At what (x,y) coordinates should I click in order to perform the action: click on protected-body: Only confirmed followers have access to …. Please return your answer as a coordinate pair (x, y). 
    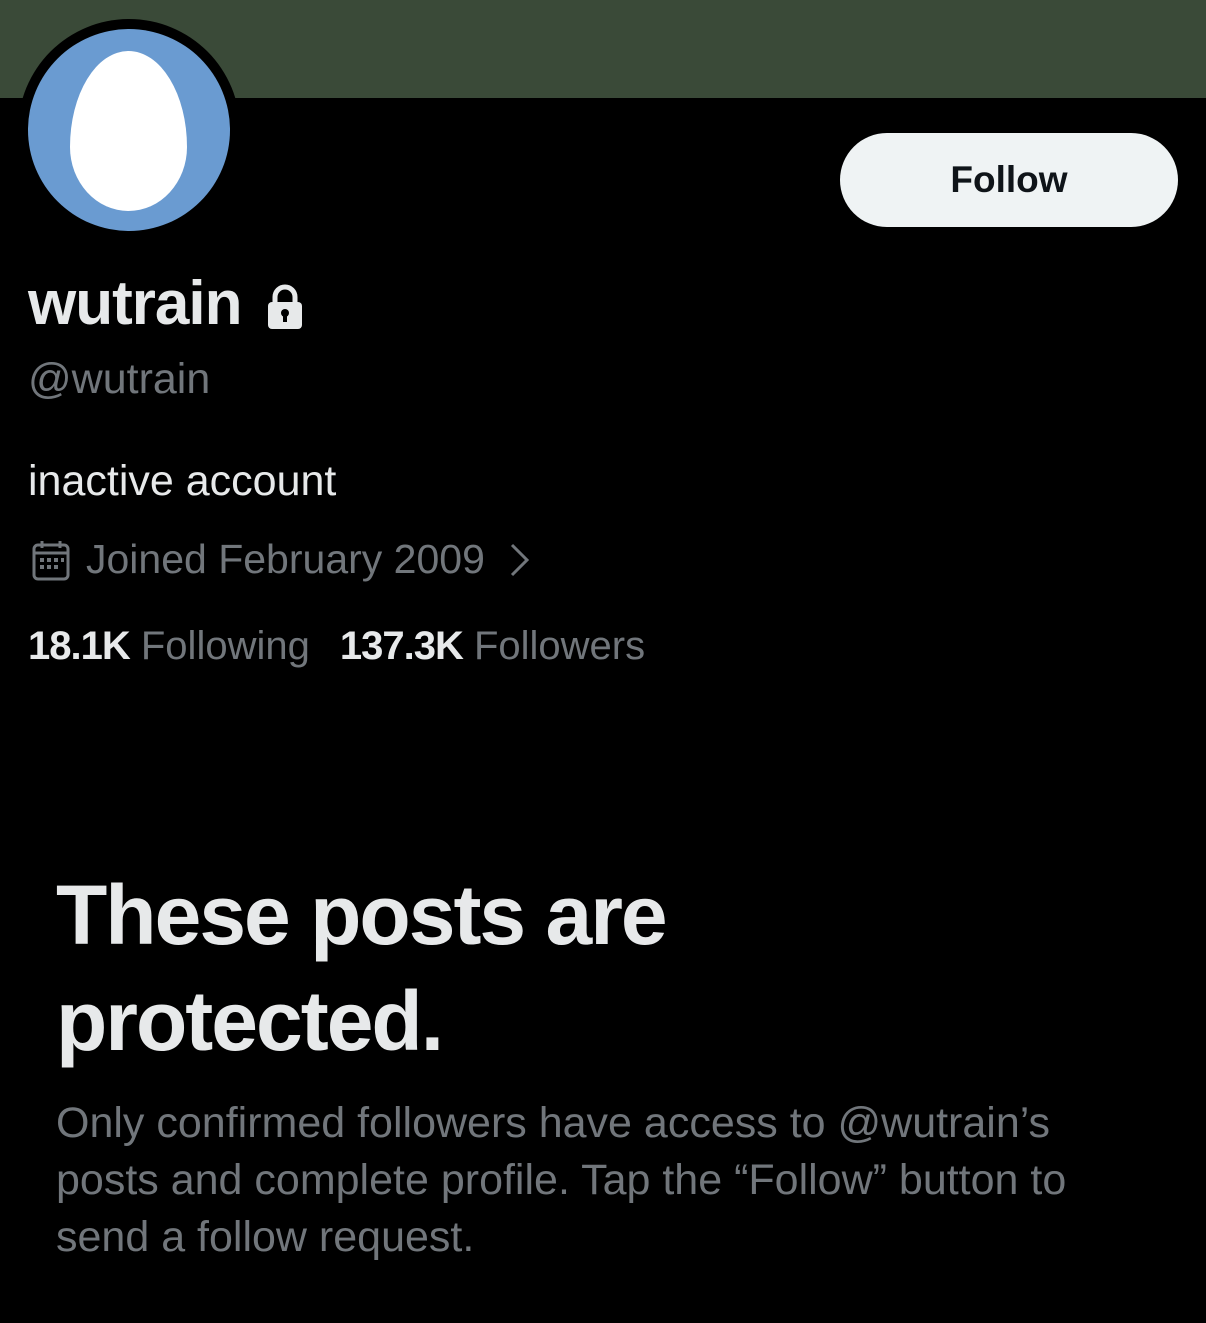
    Looking at the image, I should click on (561, 1180).